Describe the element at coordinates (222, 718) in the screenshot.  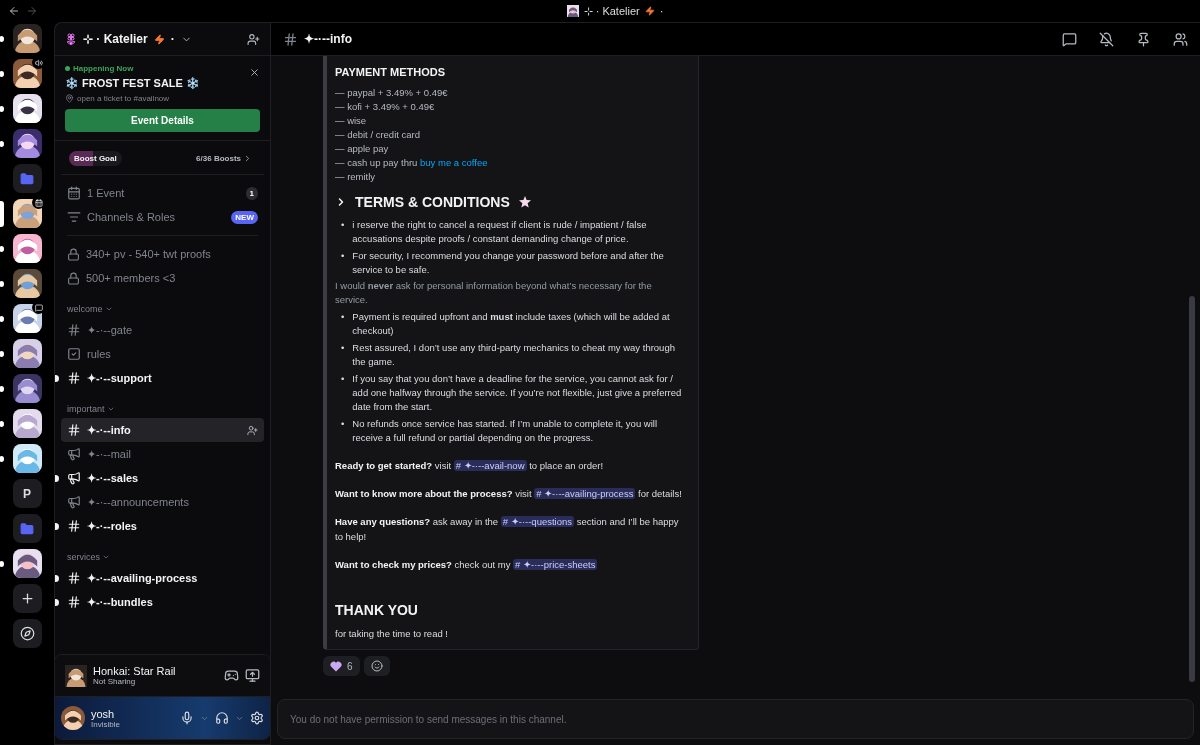
I see `headphones-icon` at that location.